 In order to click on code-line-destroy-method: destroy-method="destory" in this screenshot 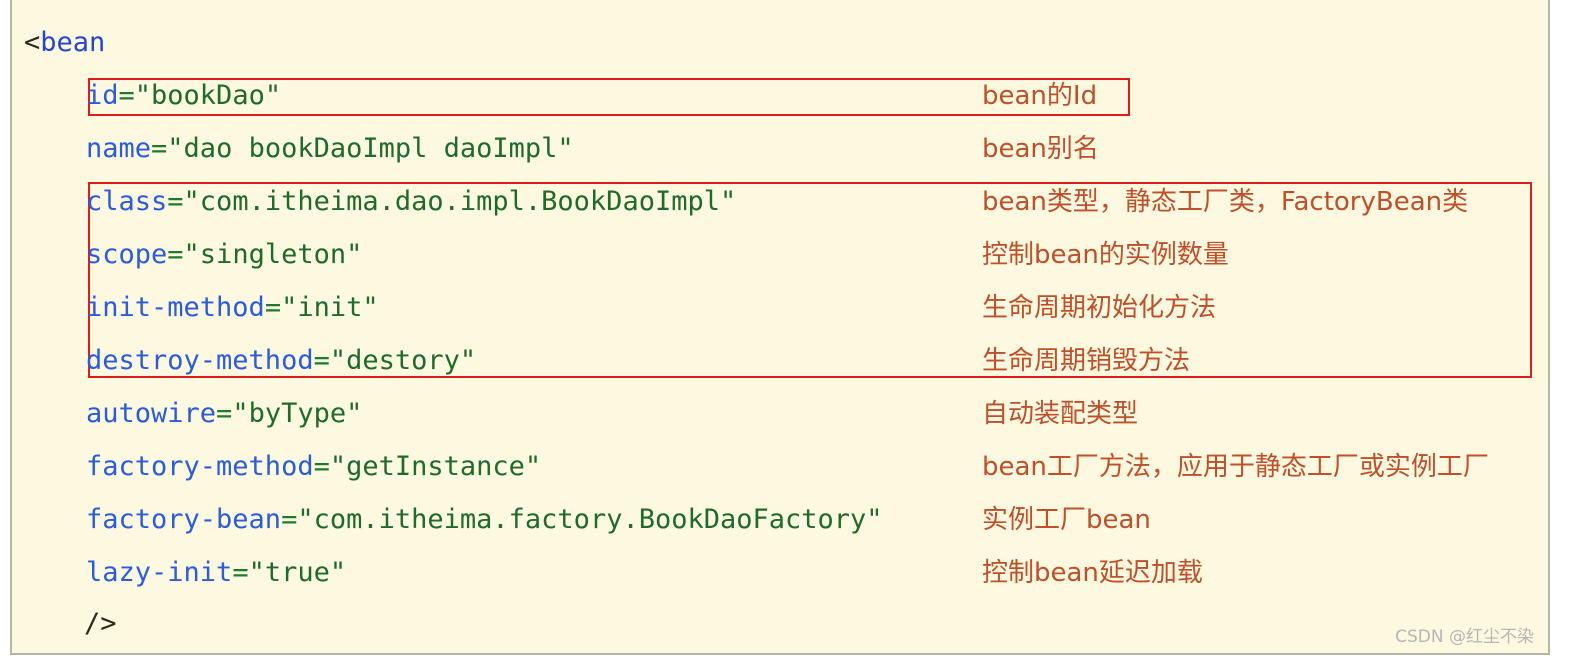, I will do `click(281, 361)`.